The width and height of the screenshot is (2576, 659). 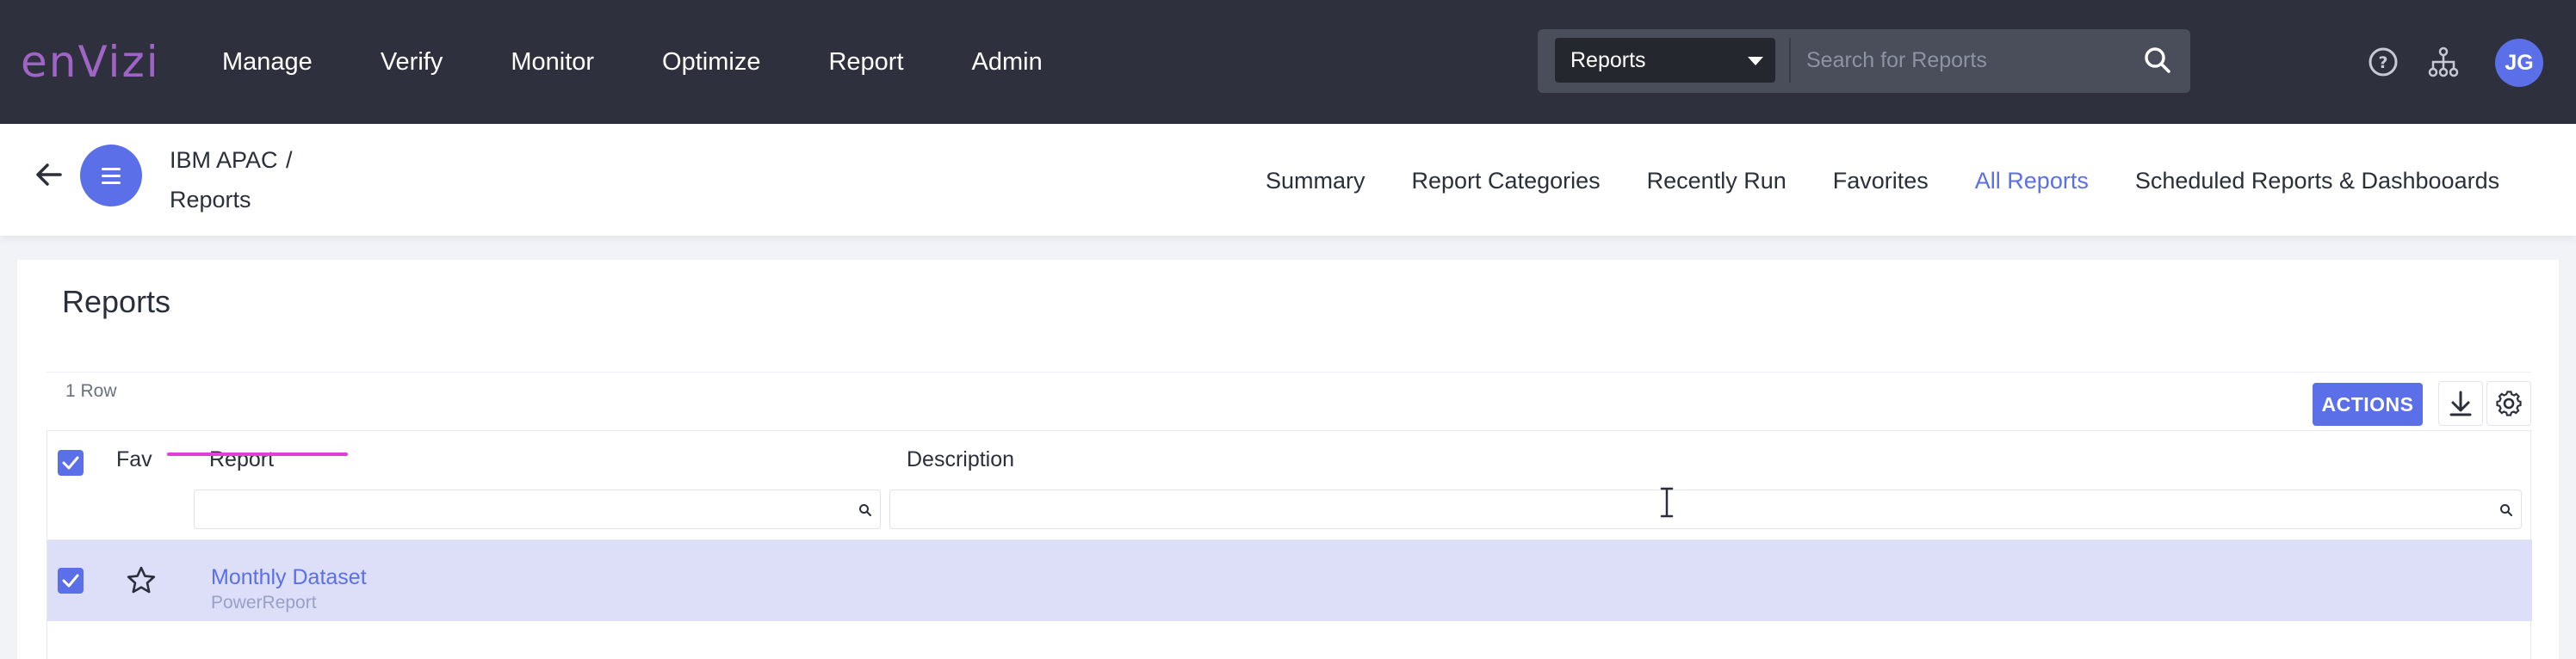 What do you see at coordinates (1289, 580) in the screenshot?
I see `table-row: Monthly Dataset PowerReport` at bounding box center [1289, 580].